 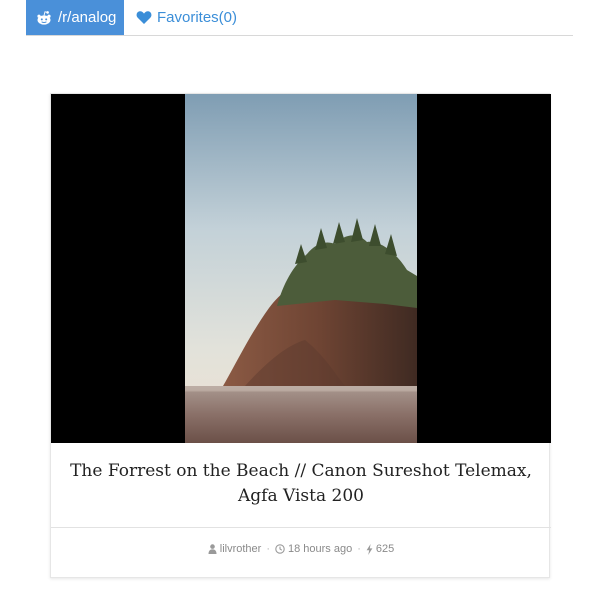 What do you see at coordinates (299, 18) in the screenshot?
I see `top-navigation: /r/analog Favorites(0)` at bounding box center [299, 18].